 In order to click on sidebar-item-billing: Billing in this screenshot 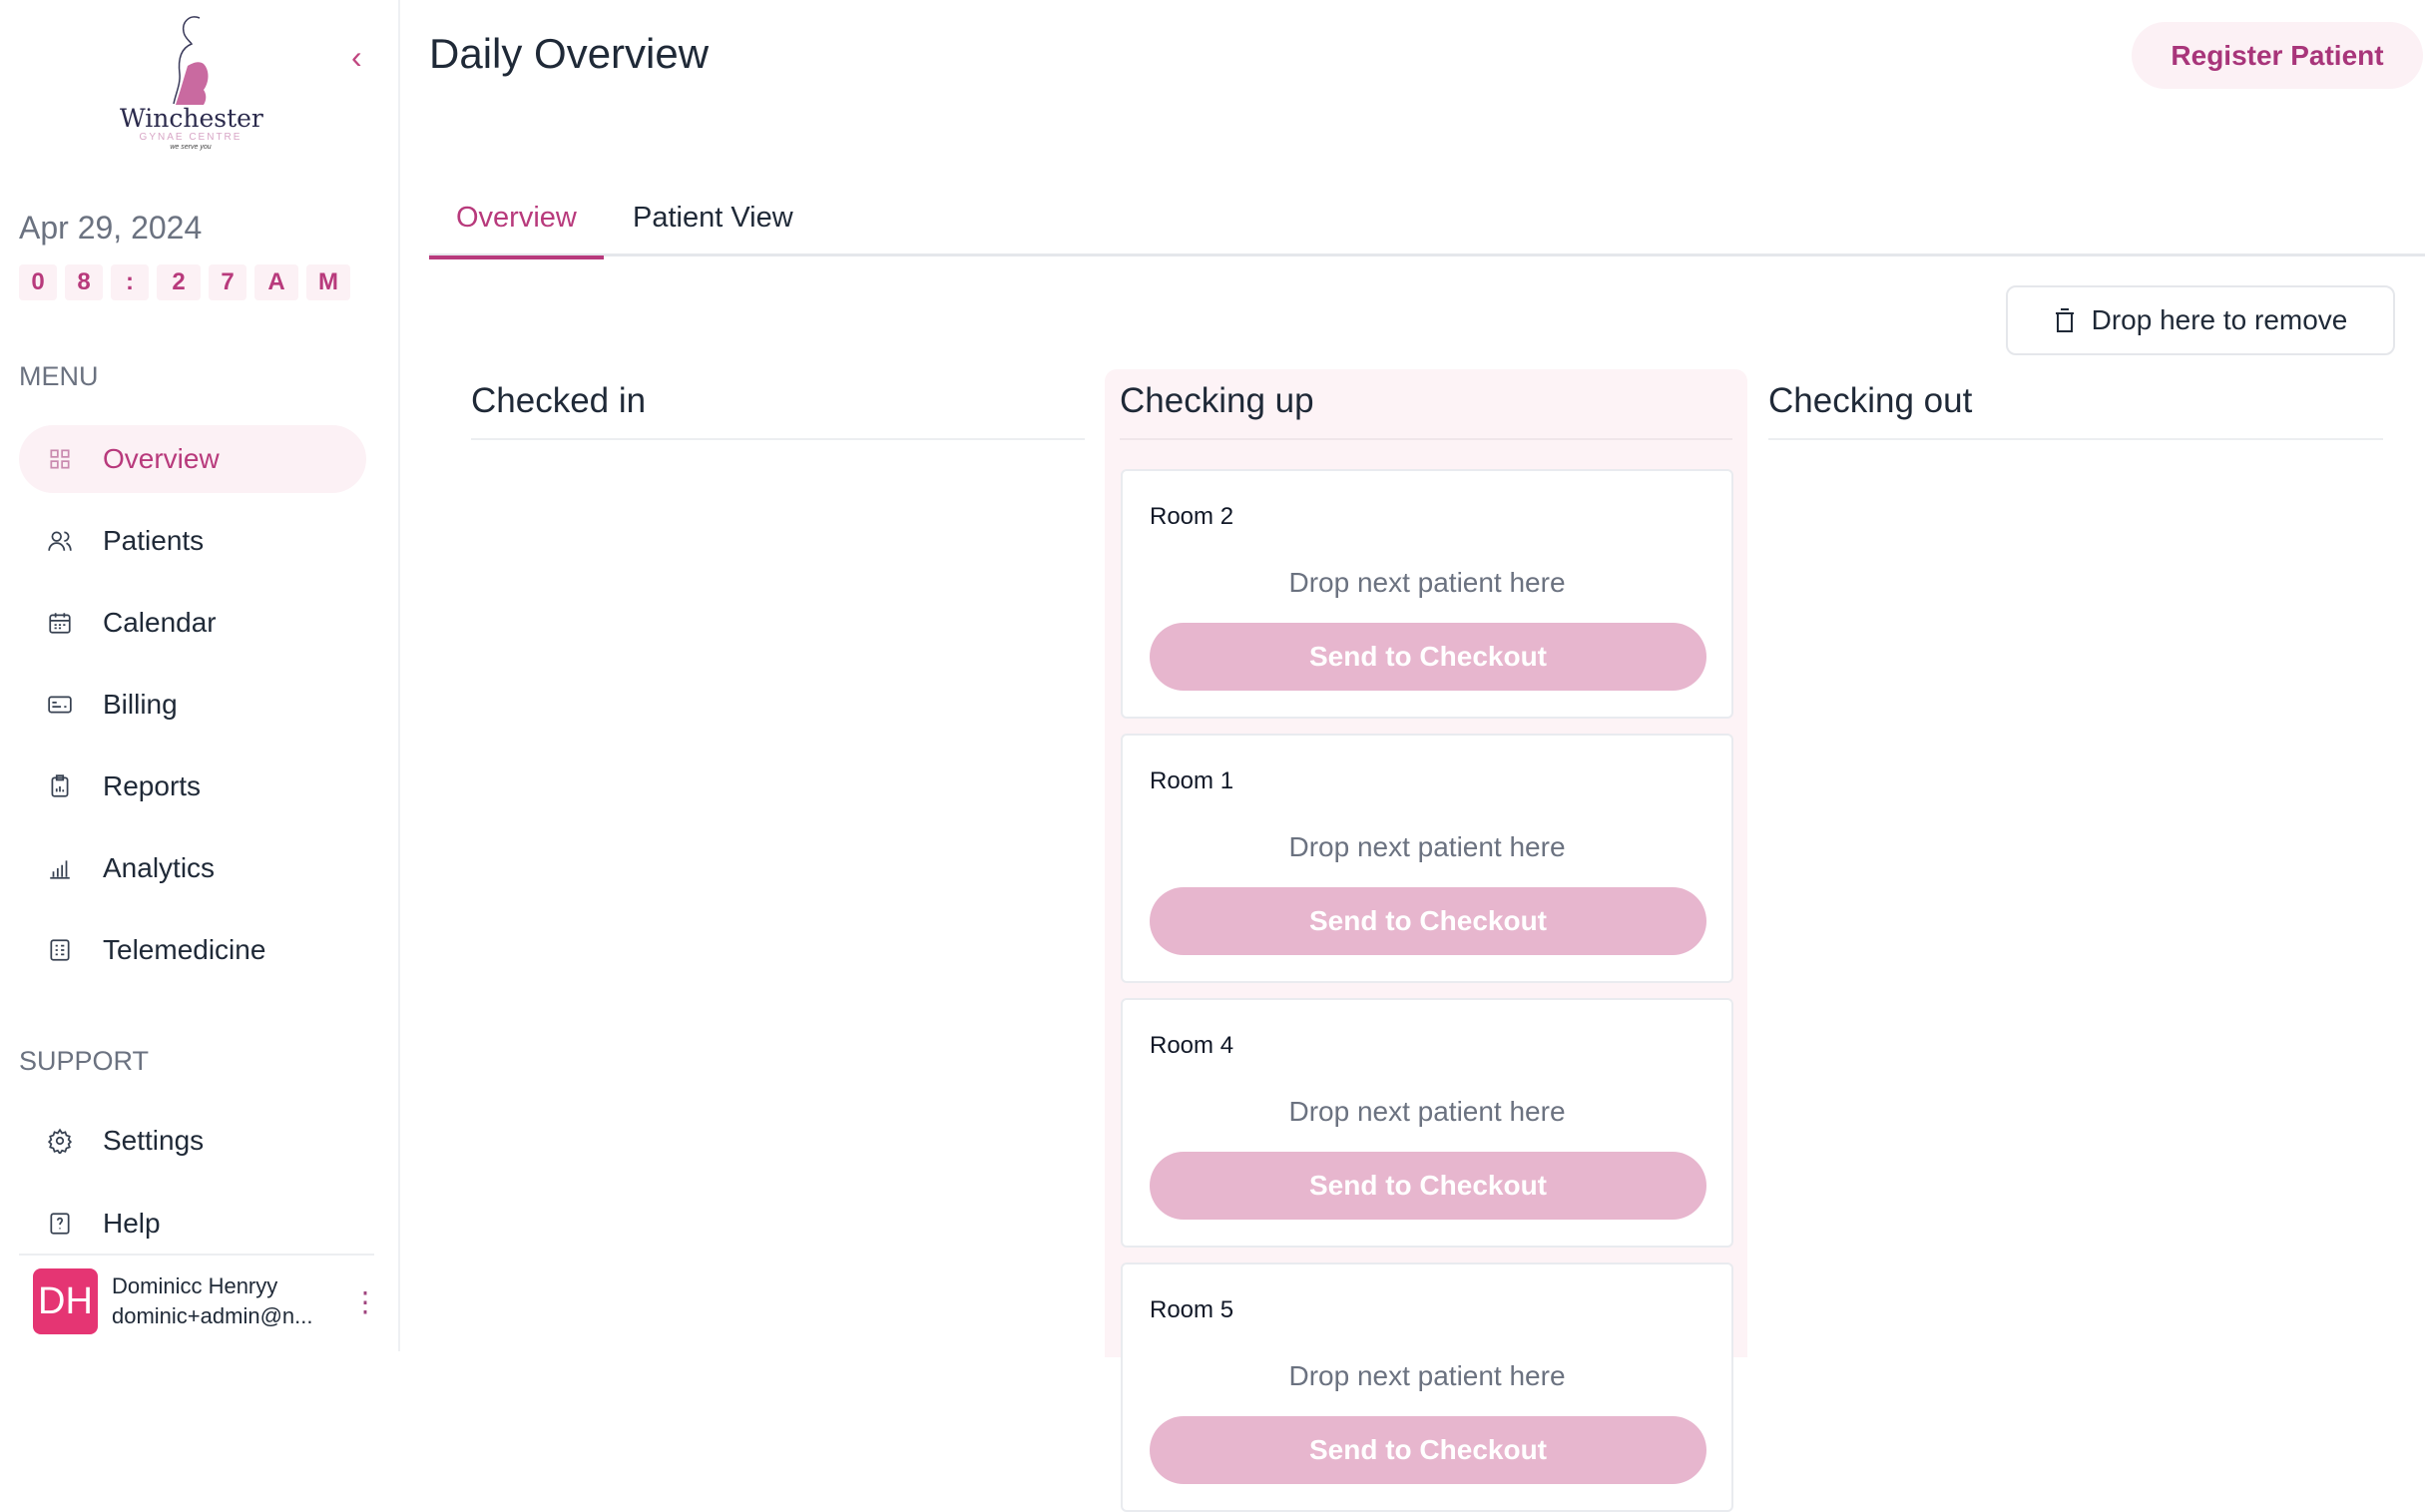, I will do `click(192, 705)`.